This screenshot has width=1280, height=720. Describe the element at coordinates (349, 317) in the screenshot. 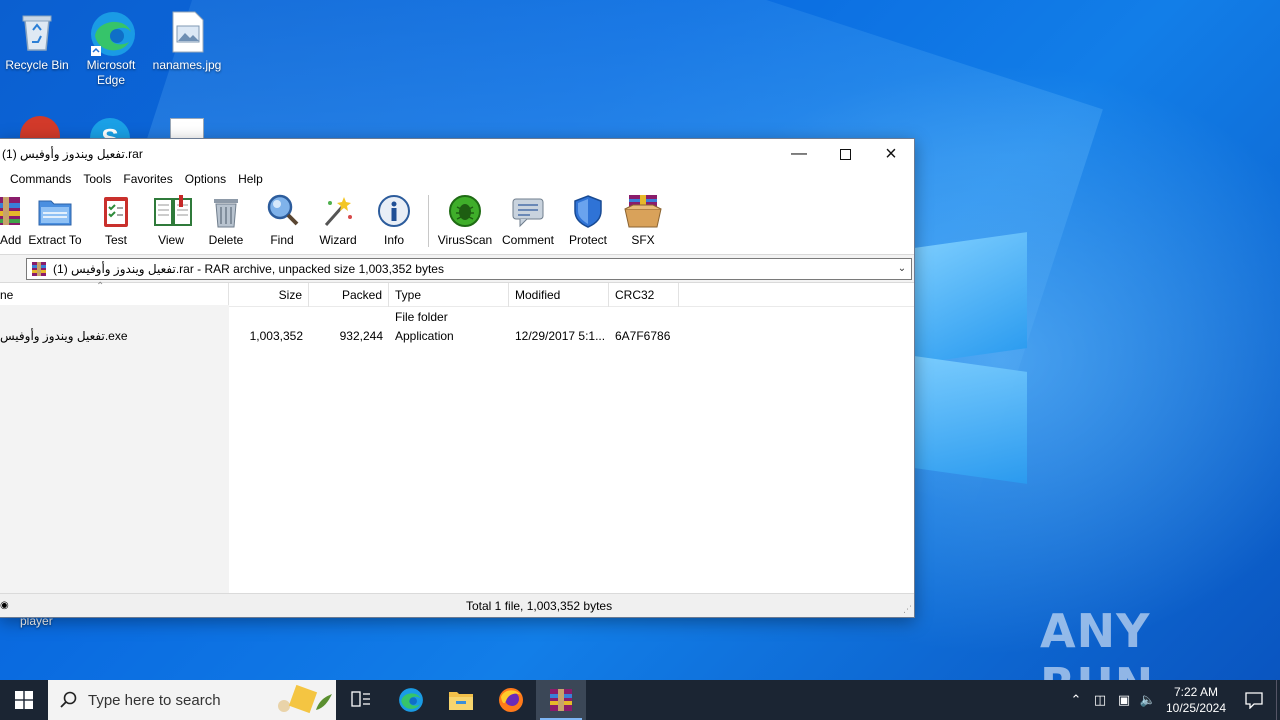

I see `cell-packed` at that location.